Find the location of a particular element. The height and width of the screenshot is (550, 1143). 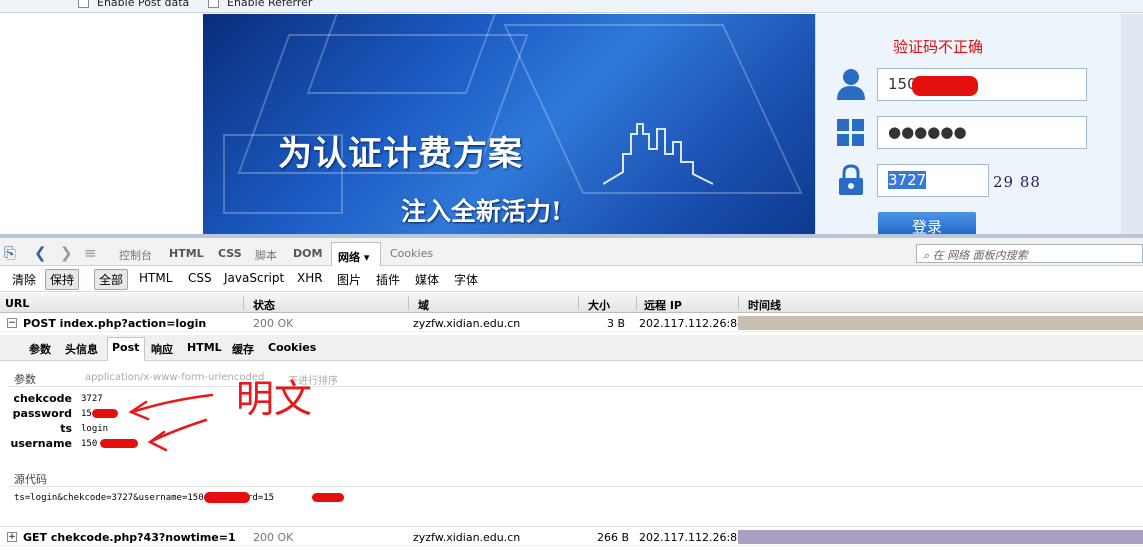

filter-plugins: 插件 is located at coordinates (388, 279).